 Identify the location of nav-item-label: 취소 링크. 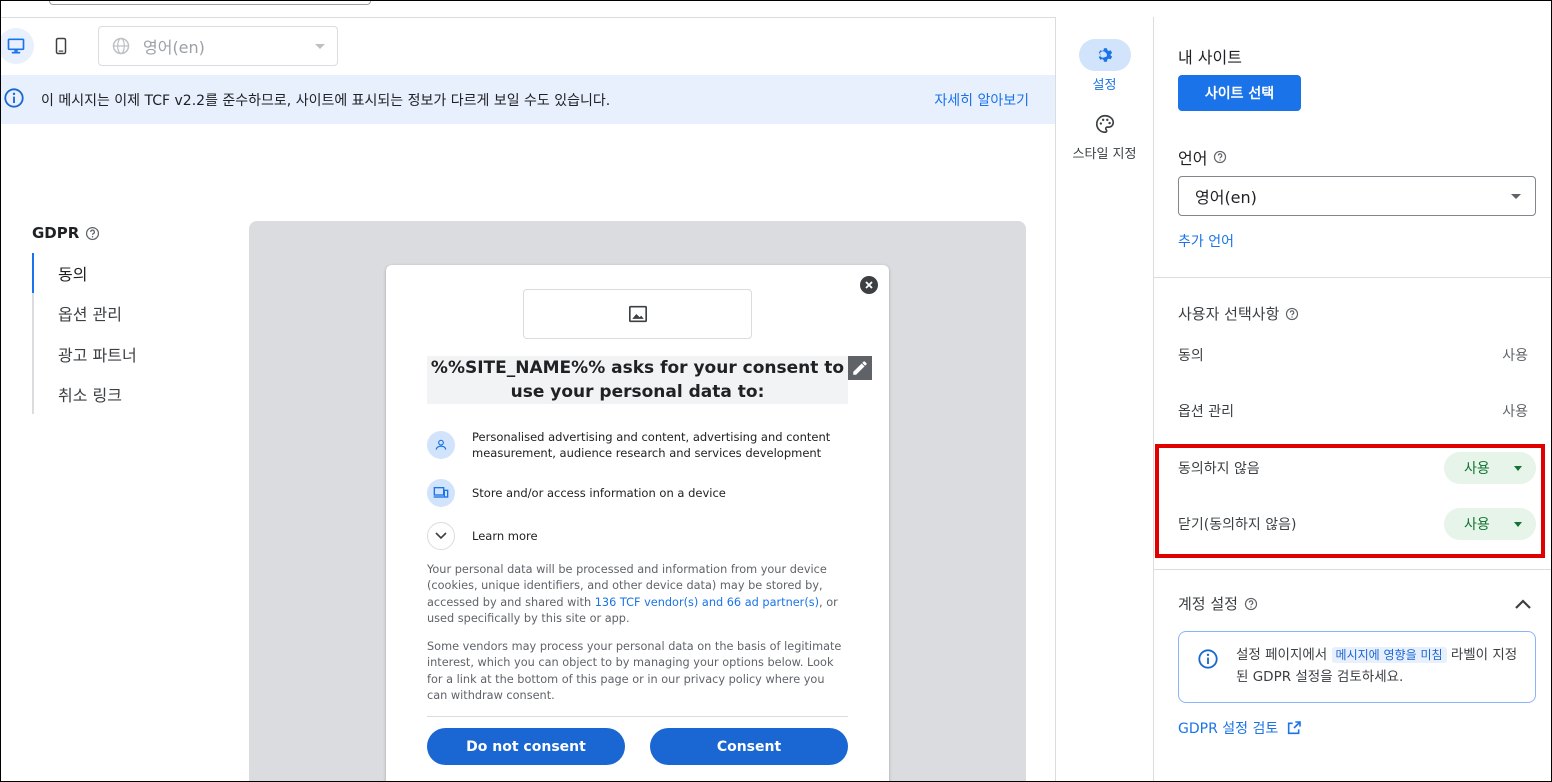
(90, 395).